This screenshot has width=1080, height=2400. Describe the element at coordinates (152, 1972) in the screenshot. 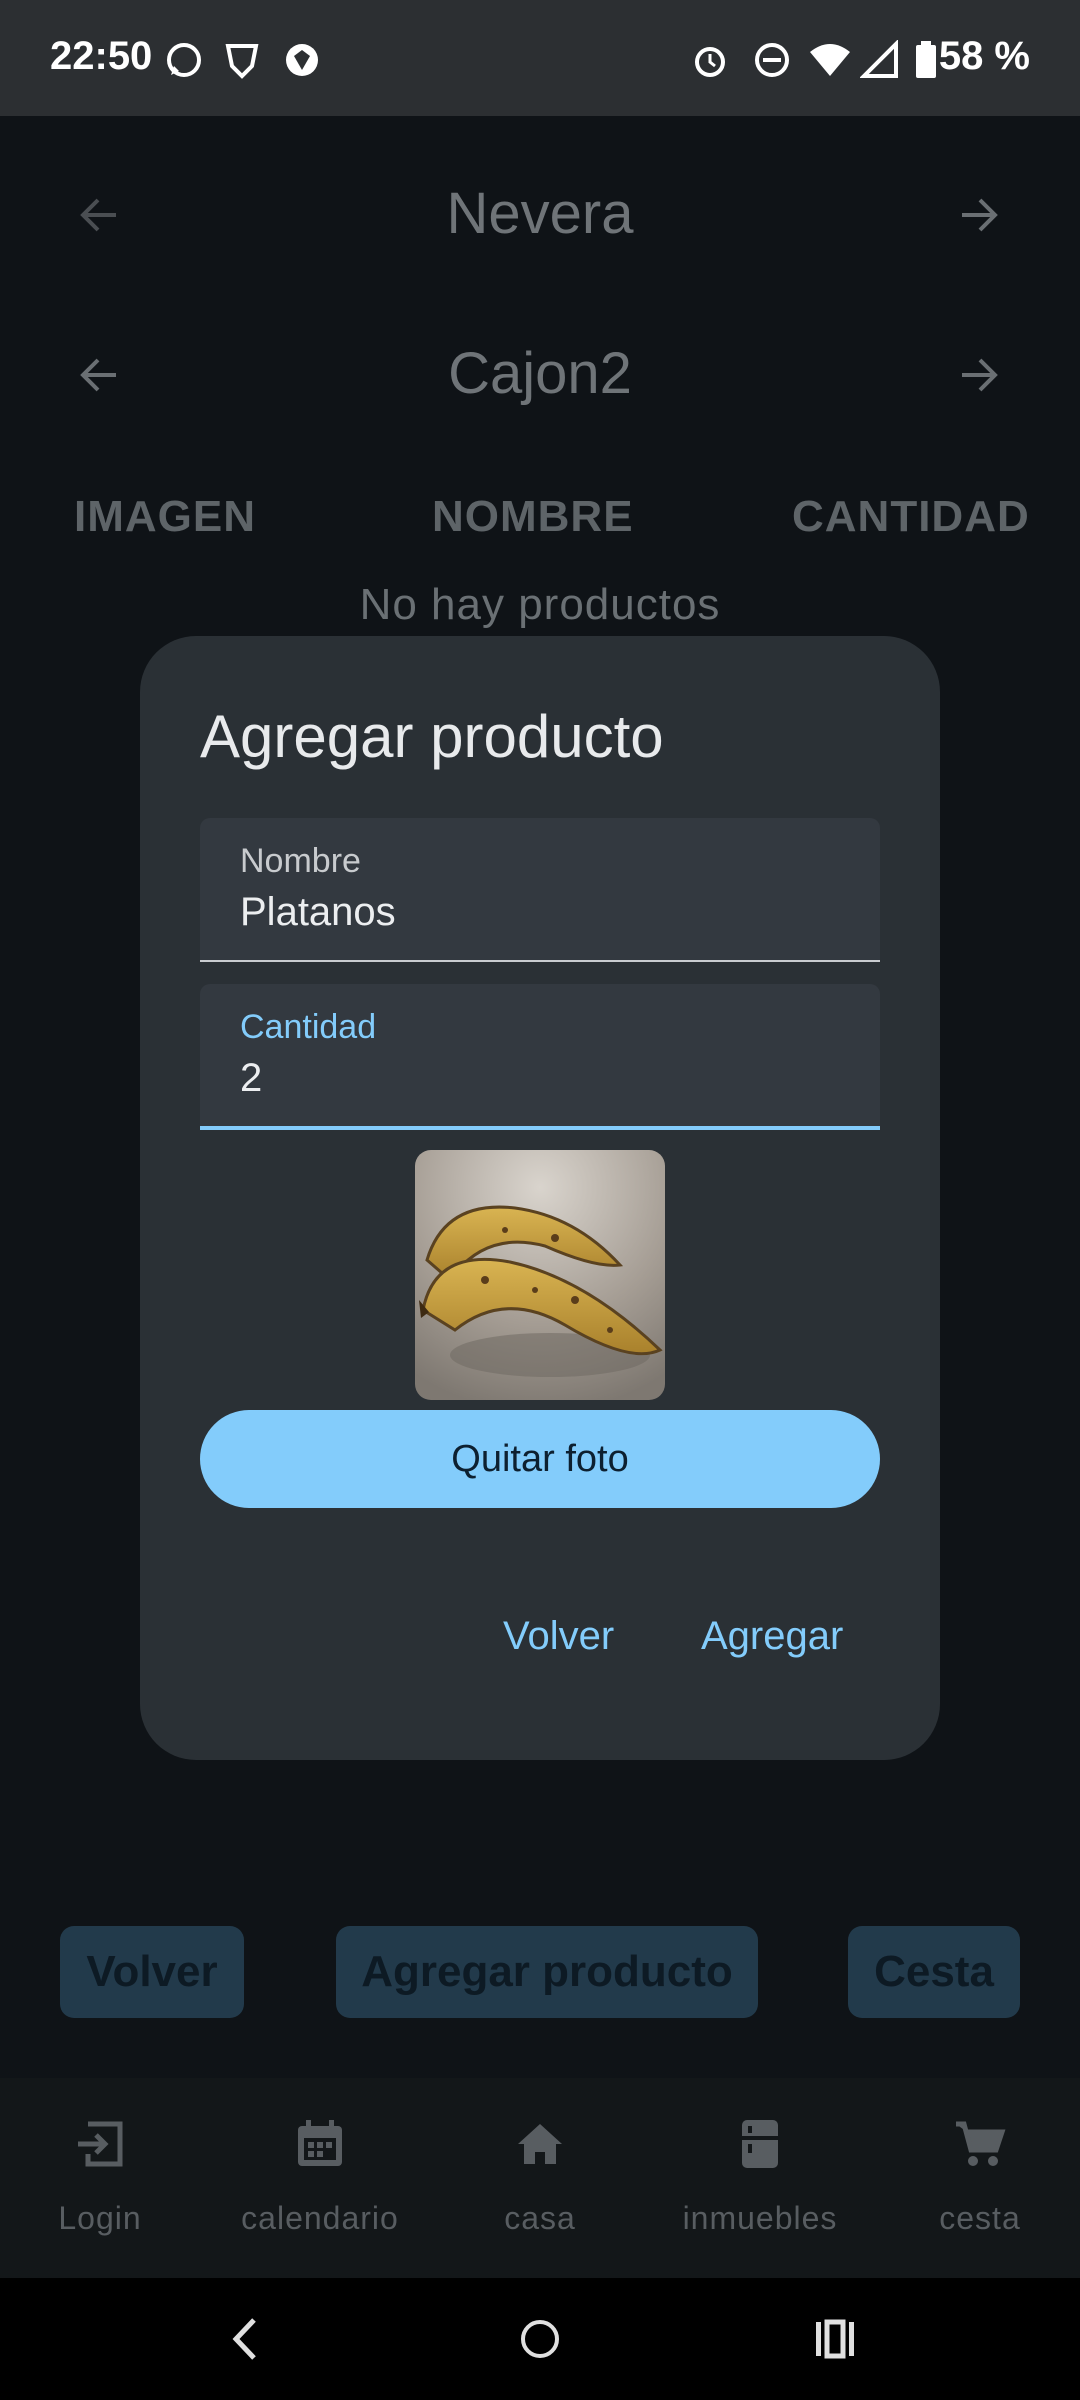

I see `back-button: Volver` at that location.